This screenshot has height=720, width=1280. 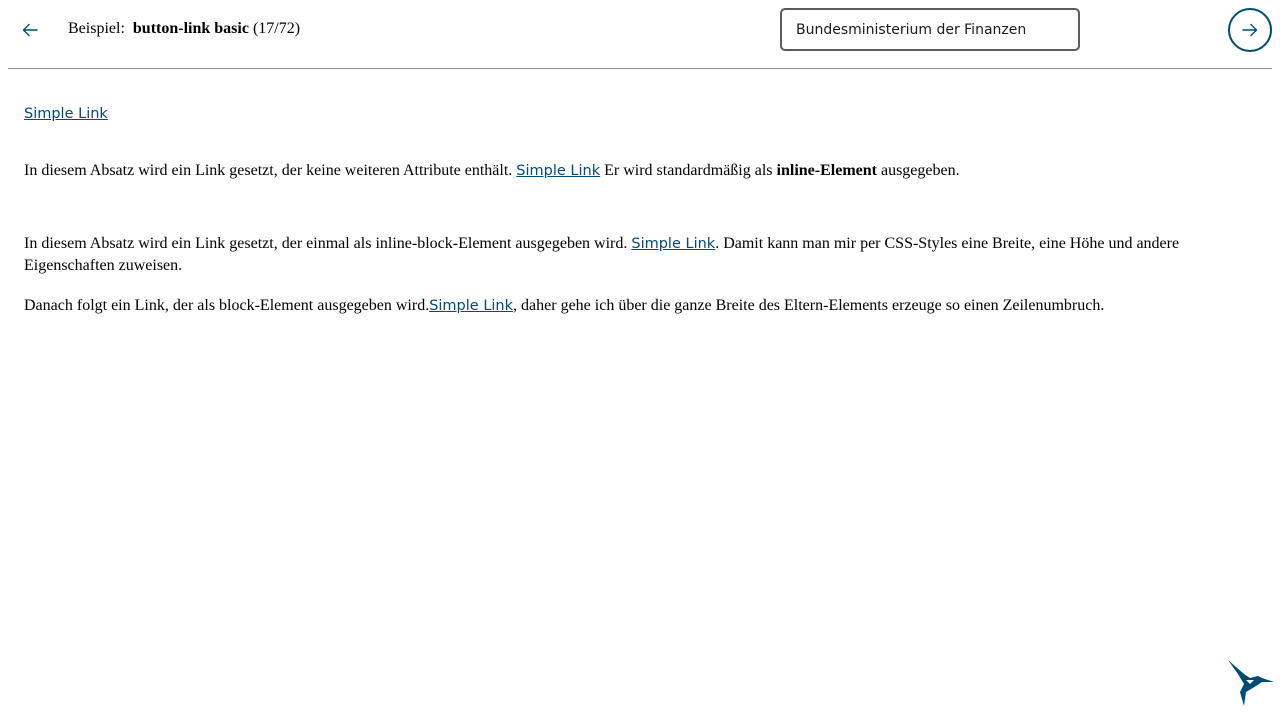 I want to click on example-title: Beispiel: button-link basic (17/72), so click(x=184, y=29).